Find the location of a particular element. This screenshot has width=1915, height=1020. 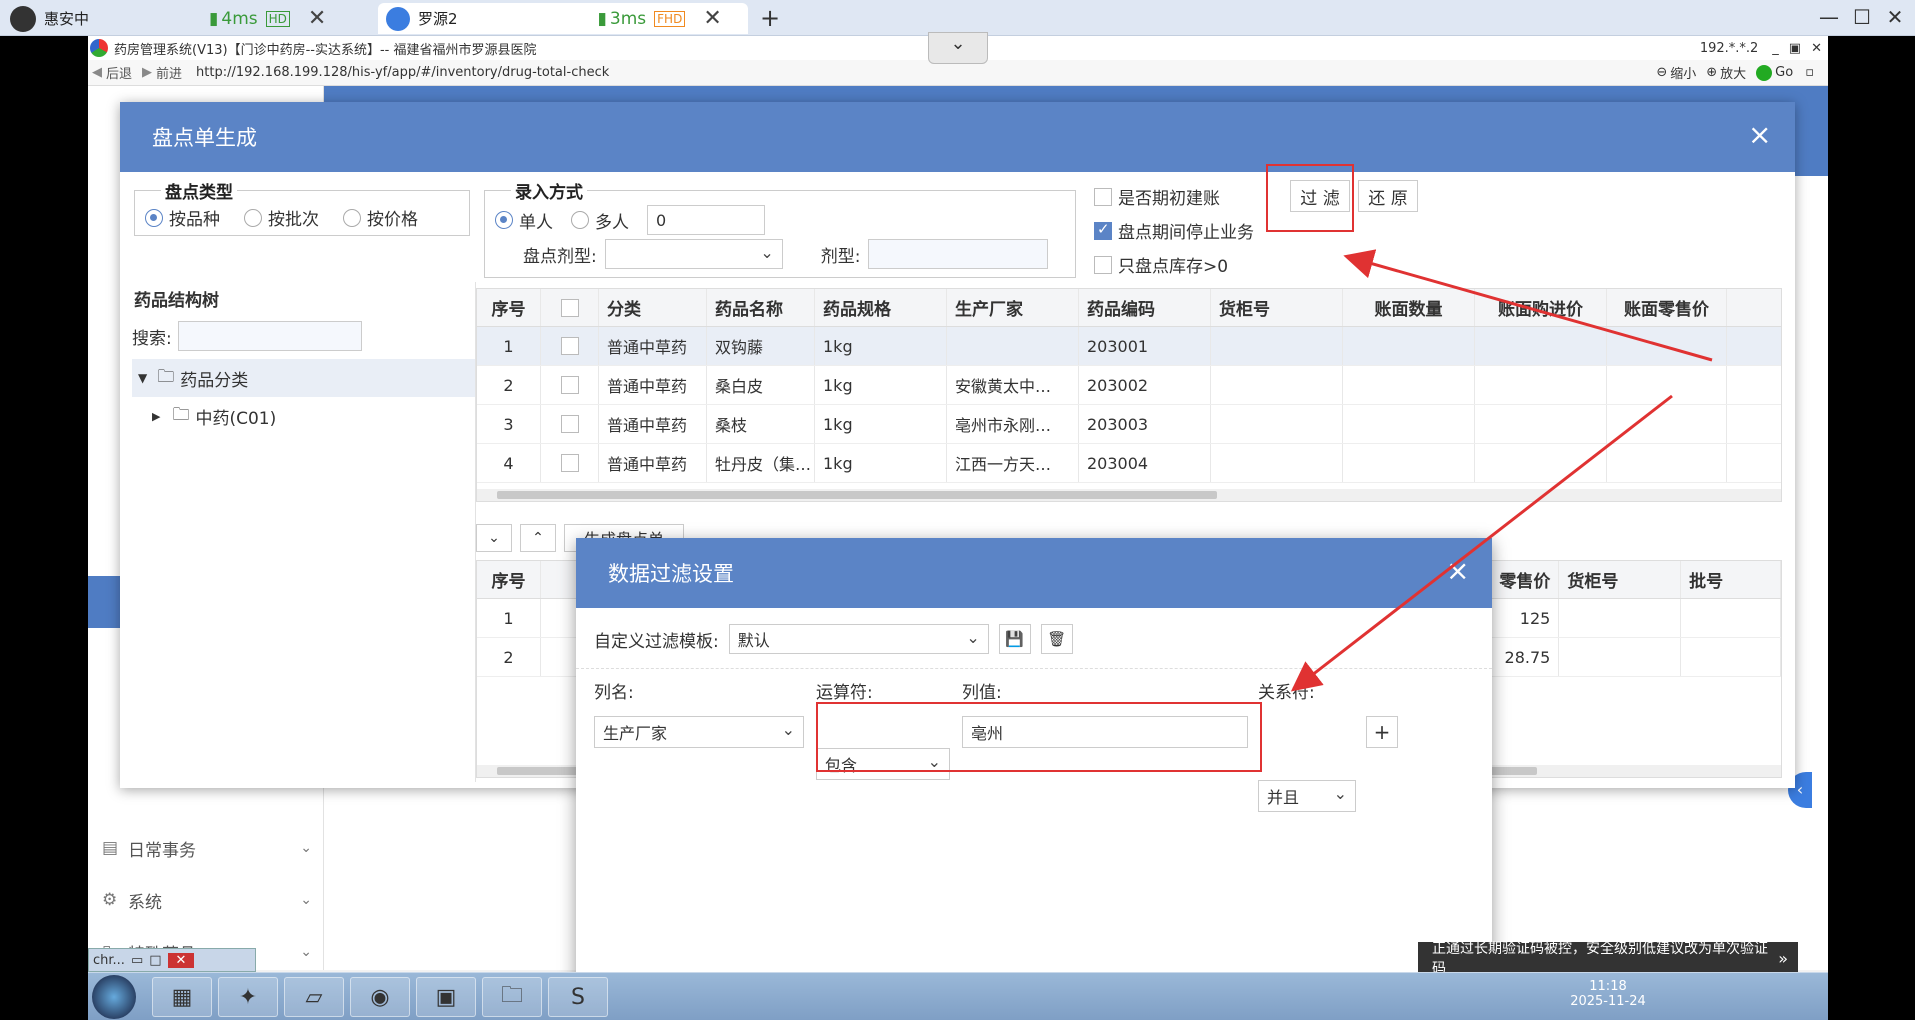

radio-multi: 多人 is located at coordinates (600, 220).